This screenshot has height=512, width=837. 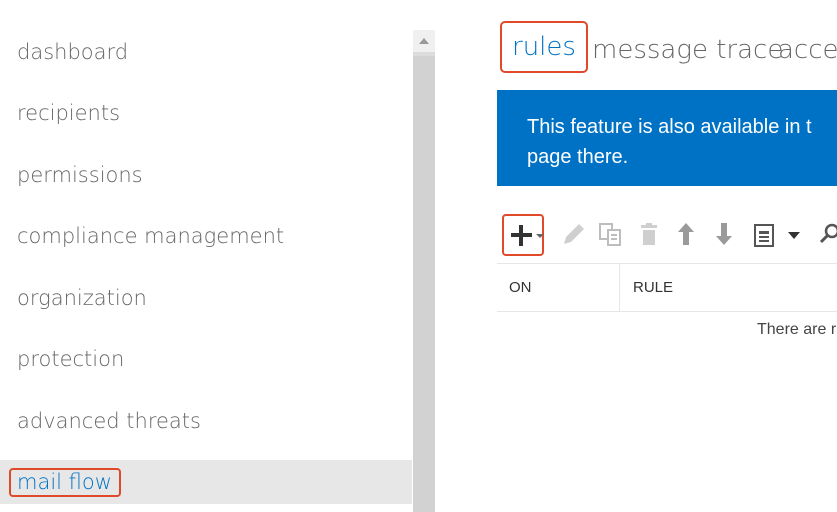 I want to click on move-up-icon, so click(x=686, y=241).